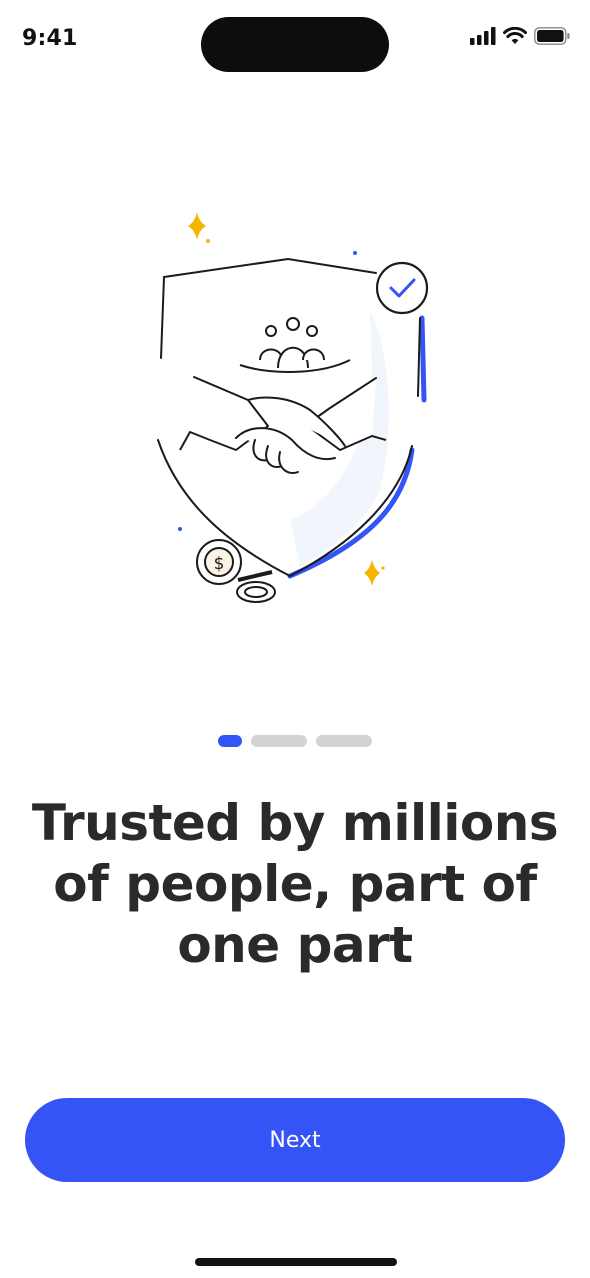 This screenshot has height=1278, width=590. Describe the element at coordinates (515, 35) in the screenshot. I see `wifi-icon` at that location.